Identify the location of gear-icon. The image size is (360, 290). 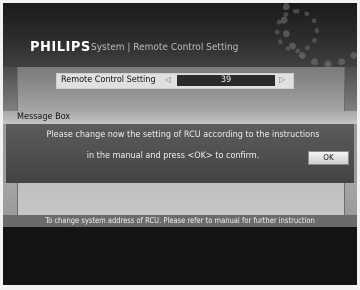
(297, 31).